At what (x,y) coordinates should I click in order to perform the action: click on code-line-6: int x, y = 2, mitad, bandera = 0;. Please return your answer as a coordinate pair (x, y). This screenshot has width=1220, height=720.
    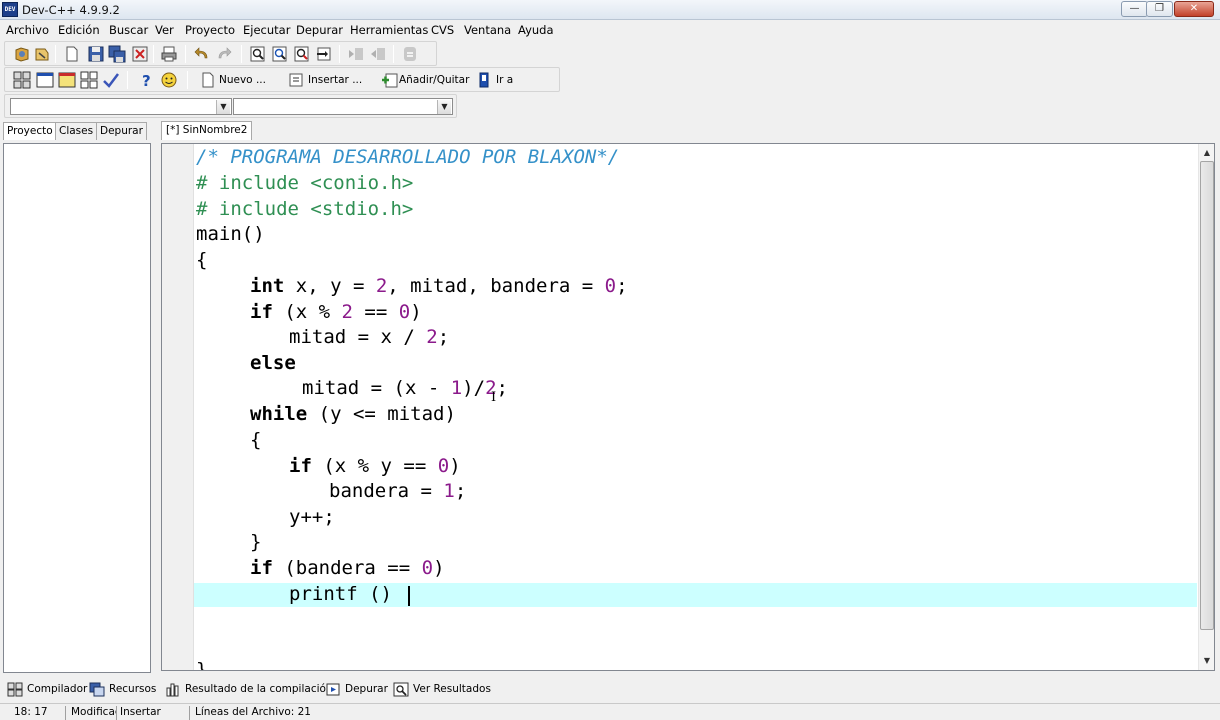
    Looking at the image, I should click on (439, 286).